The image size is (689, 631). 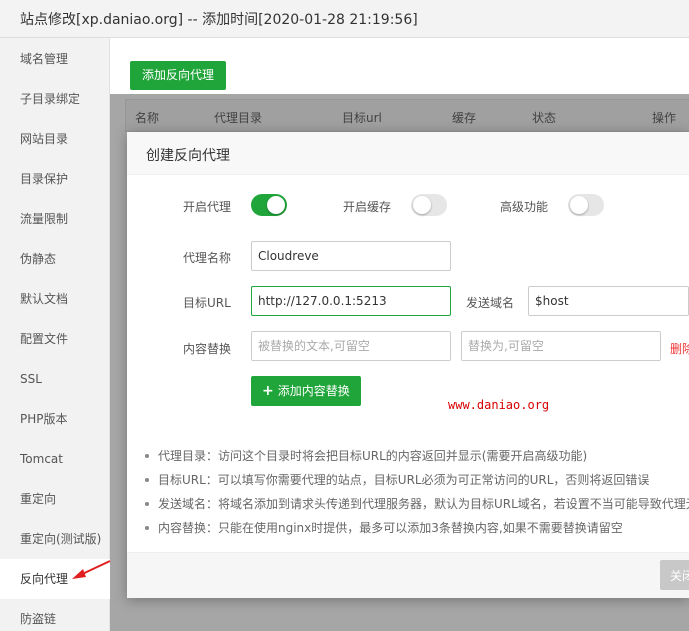 What do you see at coordinates (55, 379) in the screenshot?
I see `sidebar-item-ssl: SSL` at bounding box center [55, 379].